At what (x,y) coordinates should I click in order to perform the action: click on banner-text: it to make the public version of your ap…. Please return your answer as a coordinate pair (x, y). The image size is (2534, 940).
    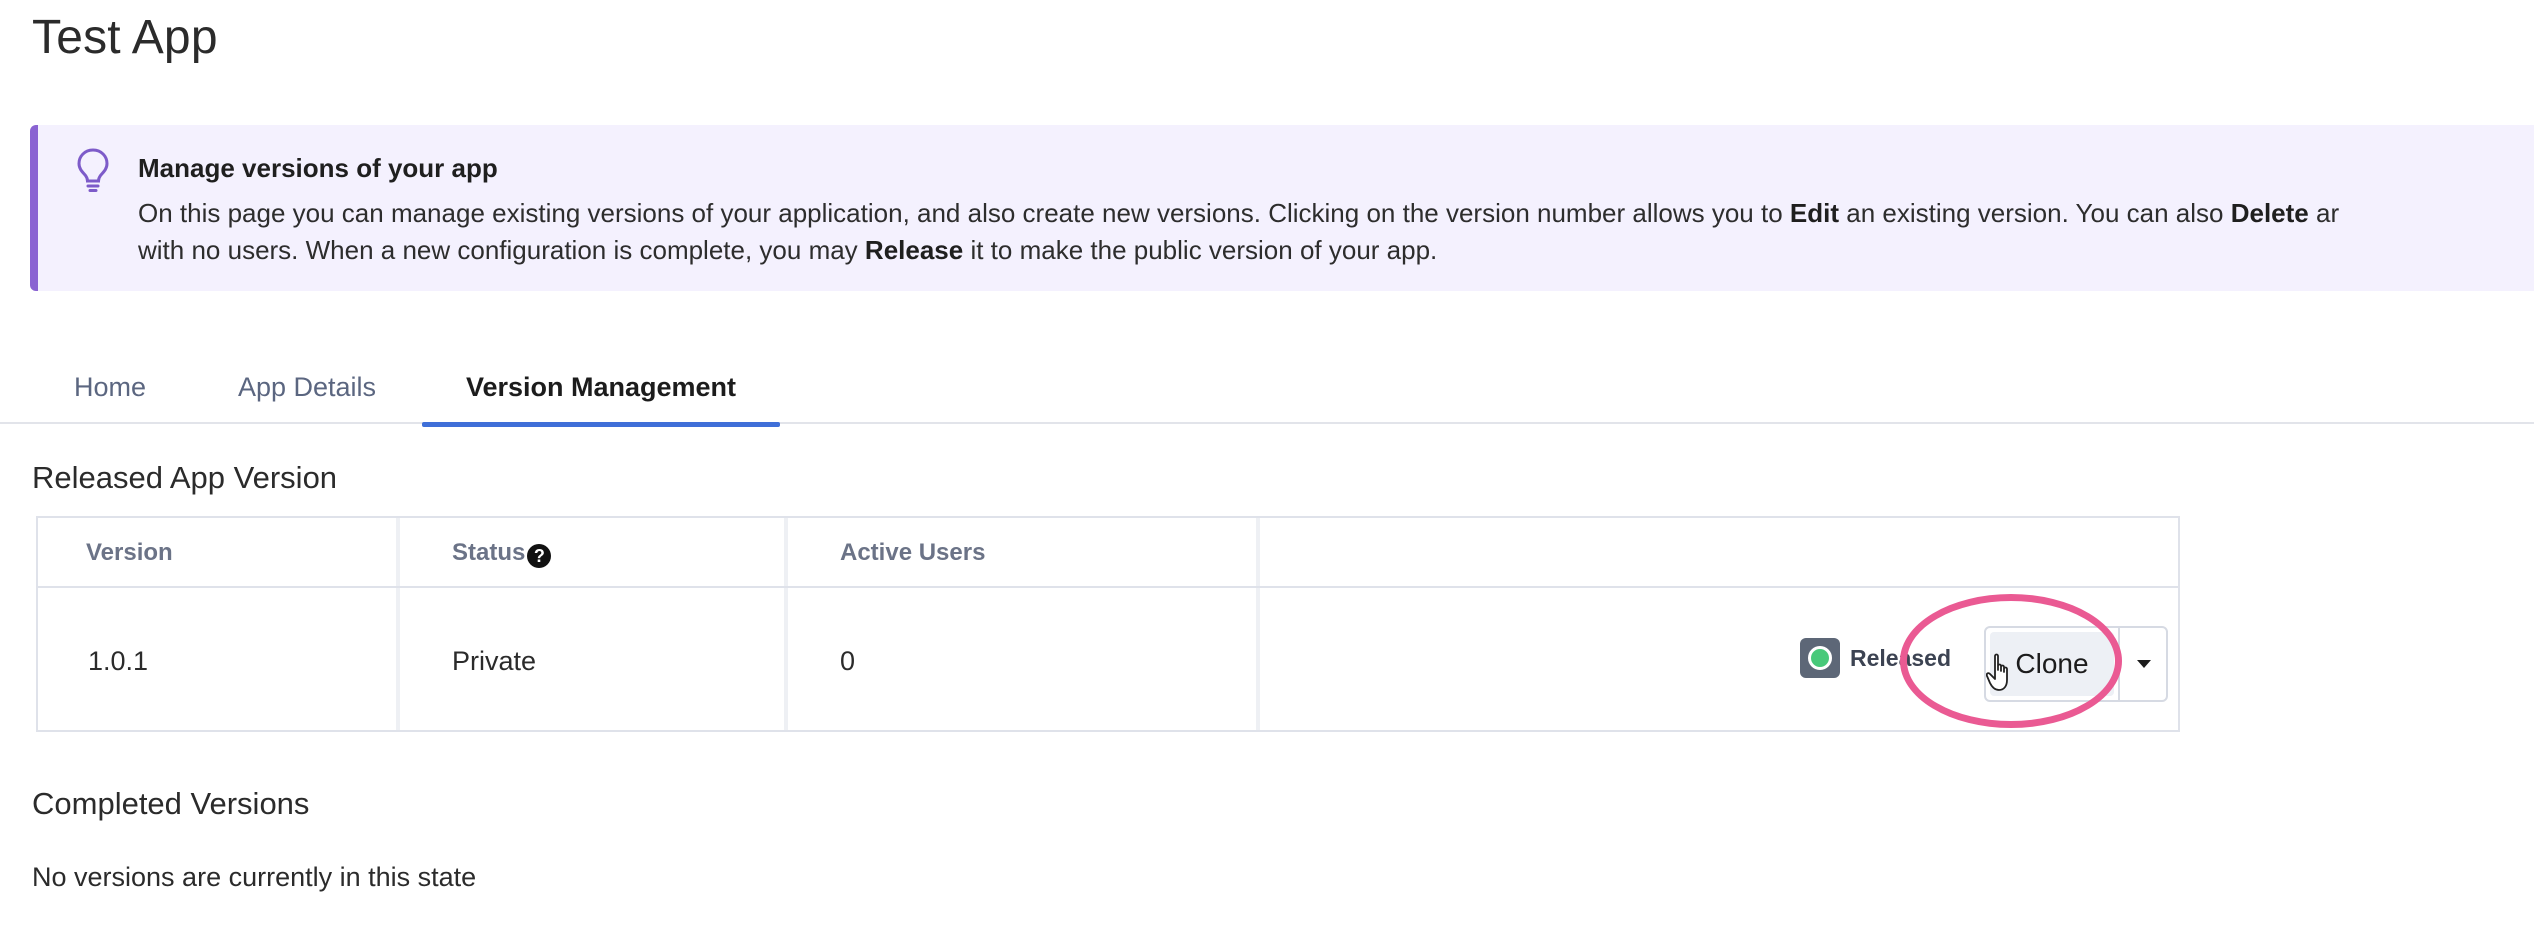
    Looking at the image, I should click on (1200, 250).